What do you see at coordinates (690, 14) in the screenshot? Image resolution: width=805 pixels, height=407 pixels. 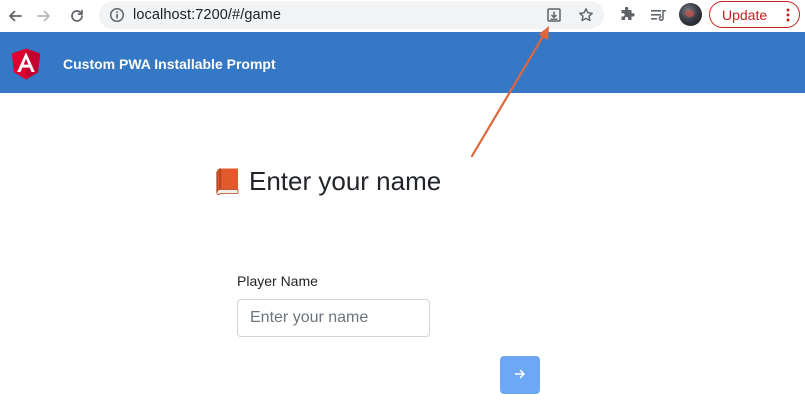 I see `profile-avatar` at bounding box center [690, 14].